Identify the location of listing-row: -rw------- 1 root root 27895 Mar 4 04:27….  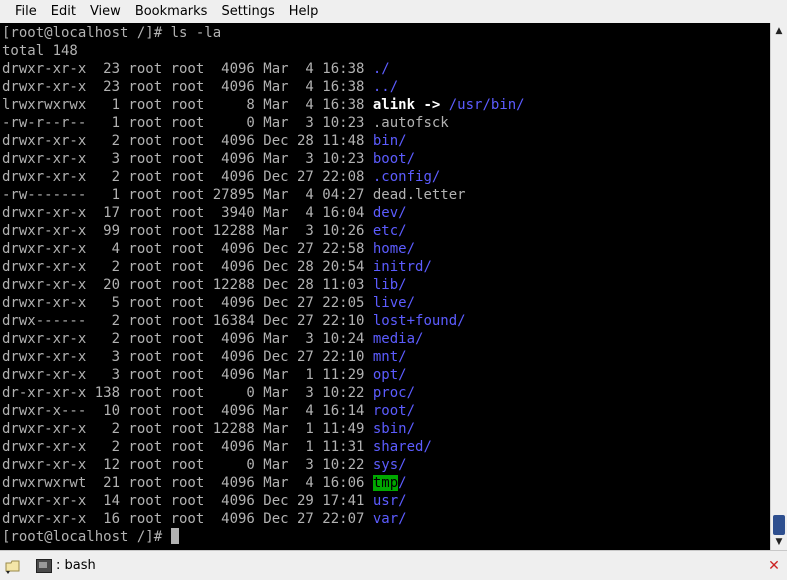
(234, 195).